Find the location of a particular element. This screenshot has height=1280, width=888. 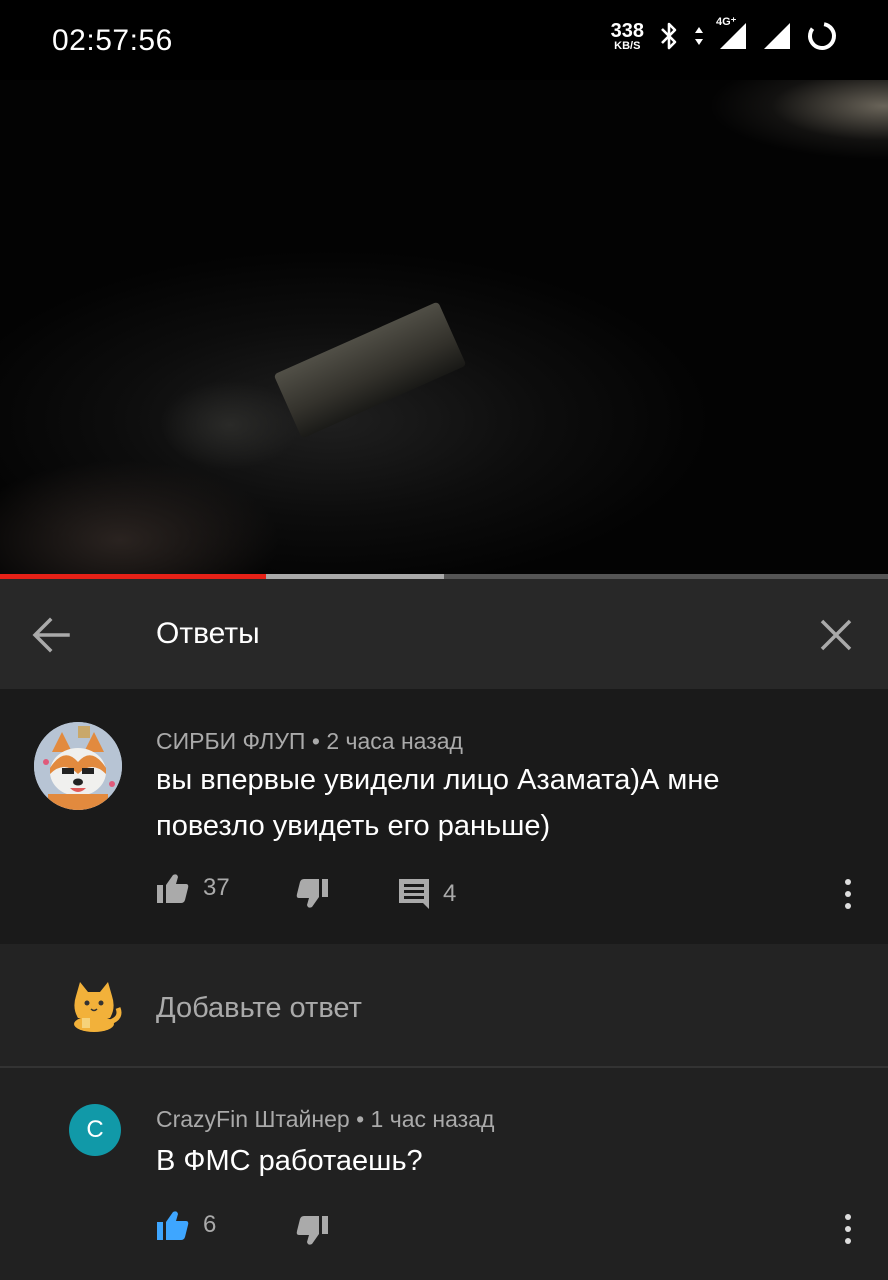

avatar is located at coordinates (78, 766).